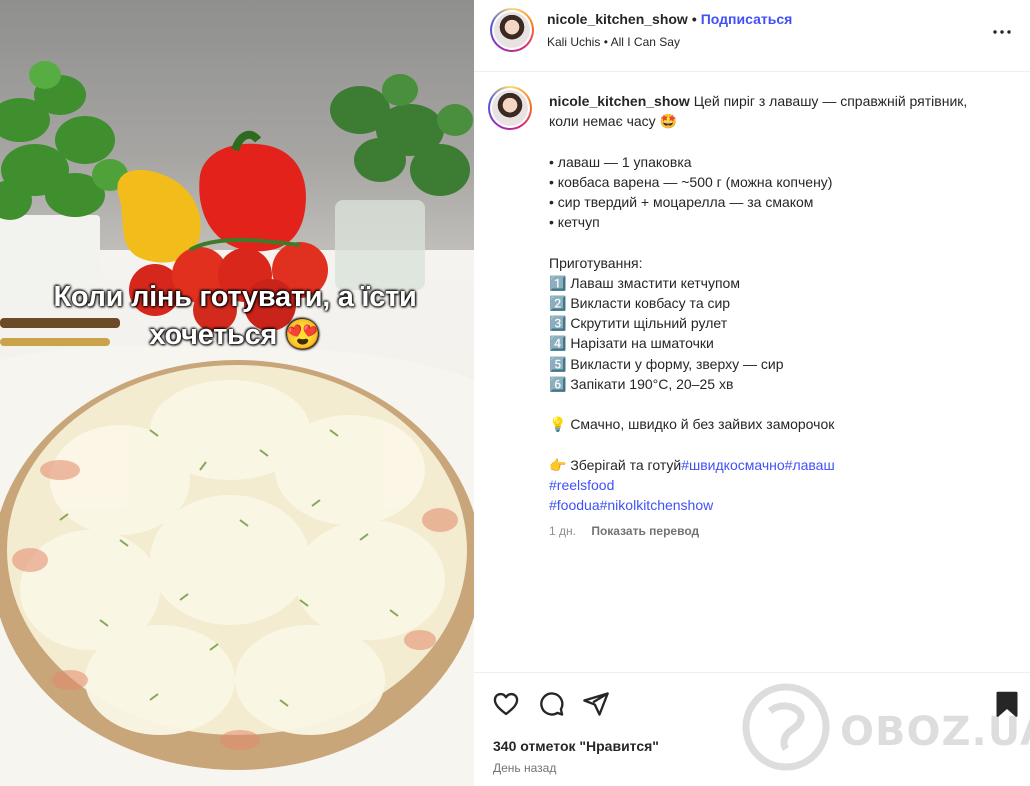  Describe the element at coordinates (620, 161) in the screenshot. I see `ingredient-item: • лаваш — 1 упаковка` at that location.